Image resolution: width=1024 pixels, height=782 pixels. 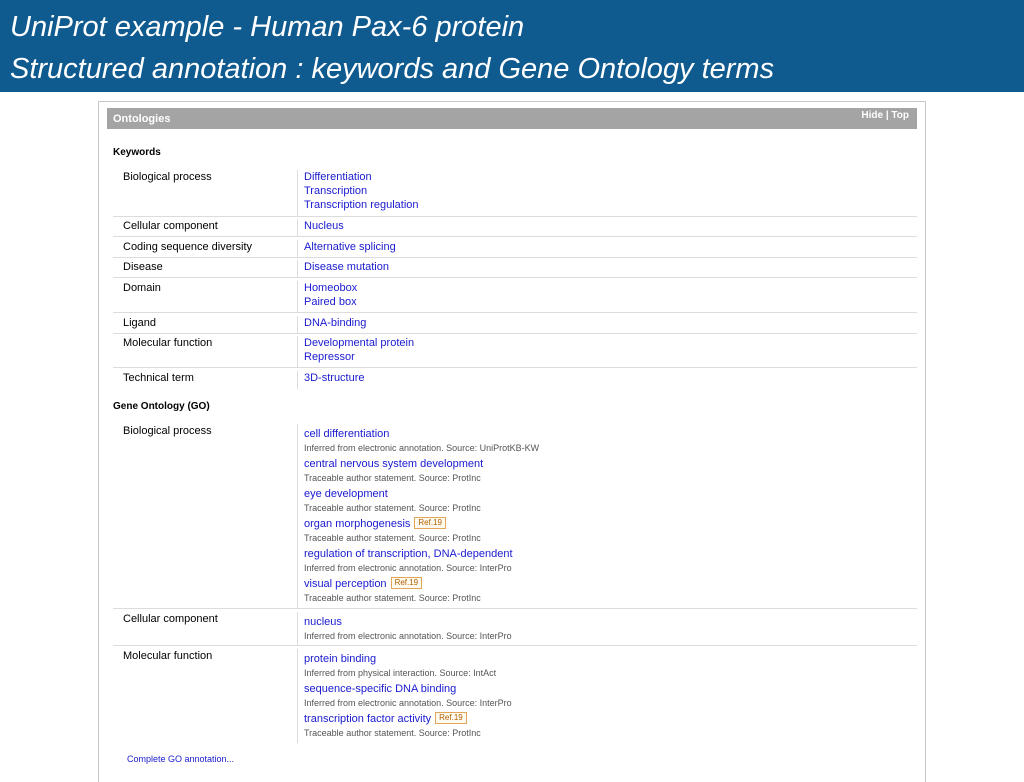 I want to click on go-term-link: protein binding, so click(x=340, y=659).